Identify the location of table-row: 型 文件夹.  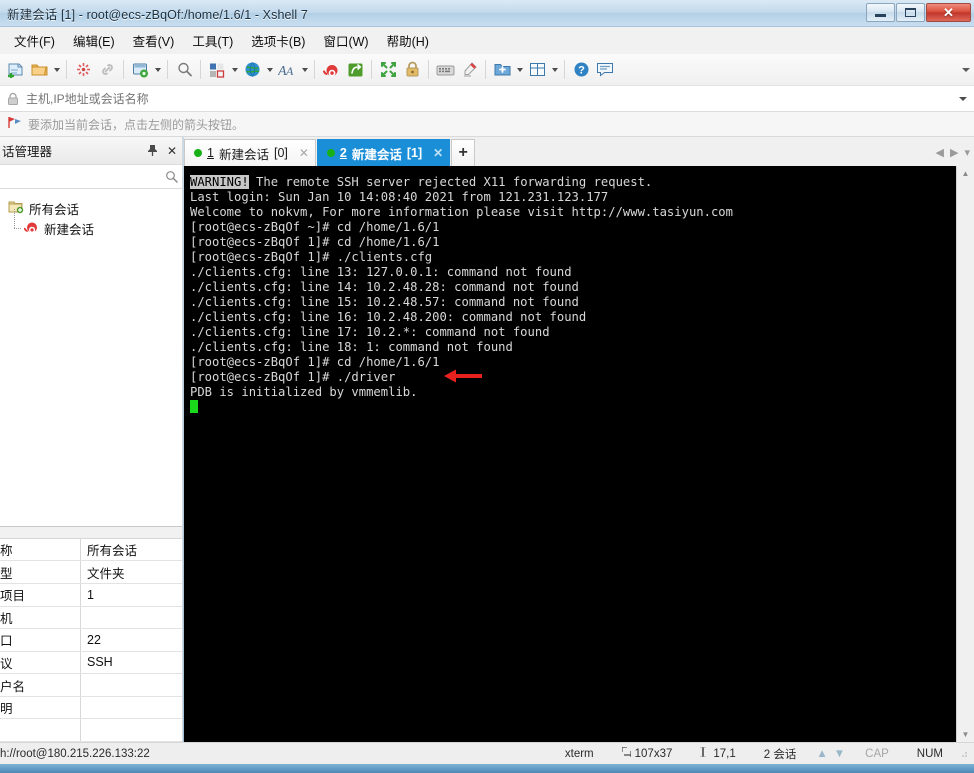
(91, 572).